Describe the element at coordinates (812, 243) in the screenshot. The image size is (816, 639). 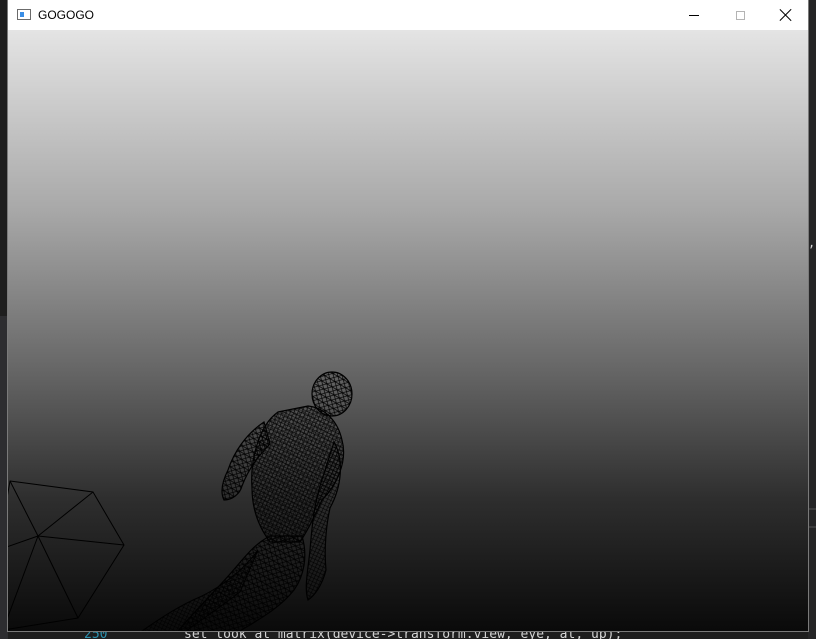
I see `editor-text-fragment: ,(` at that location.